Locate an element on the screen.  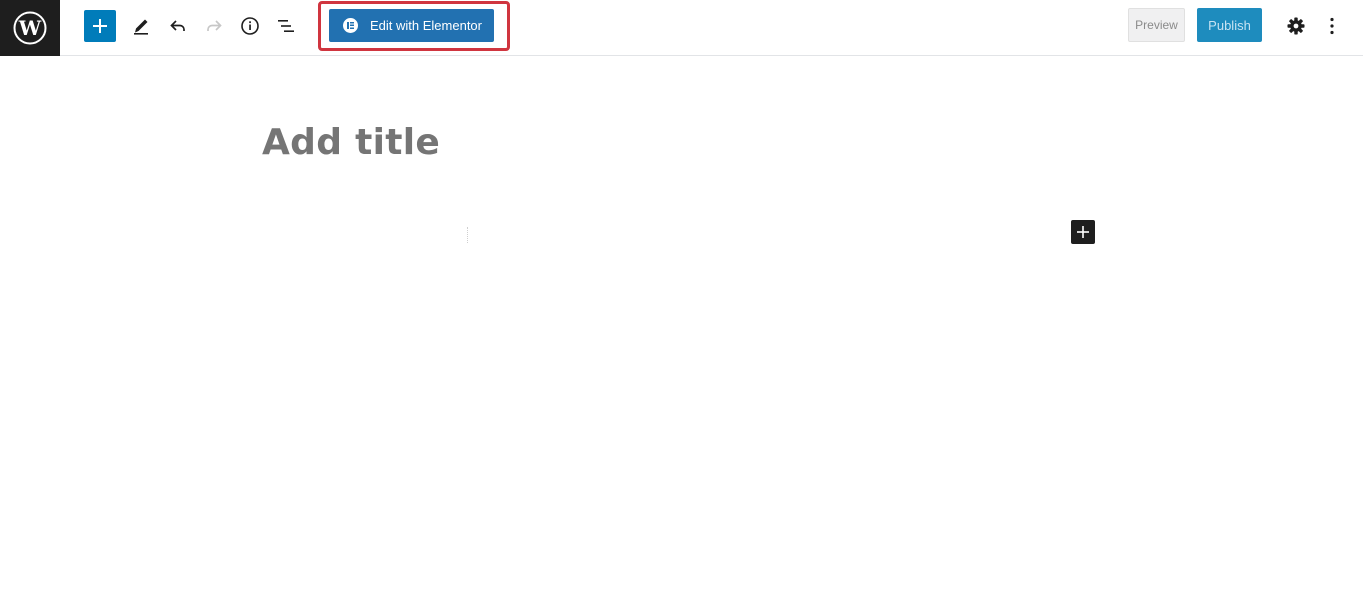
post-title-input: Add title is located at coordinates (612, 148).